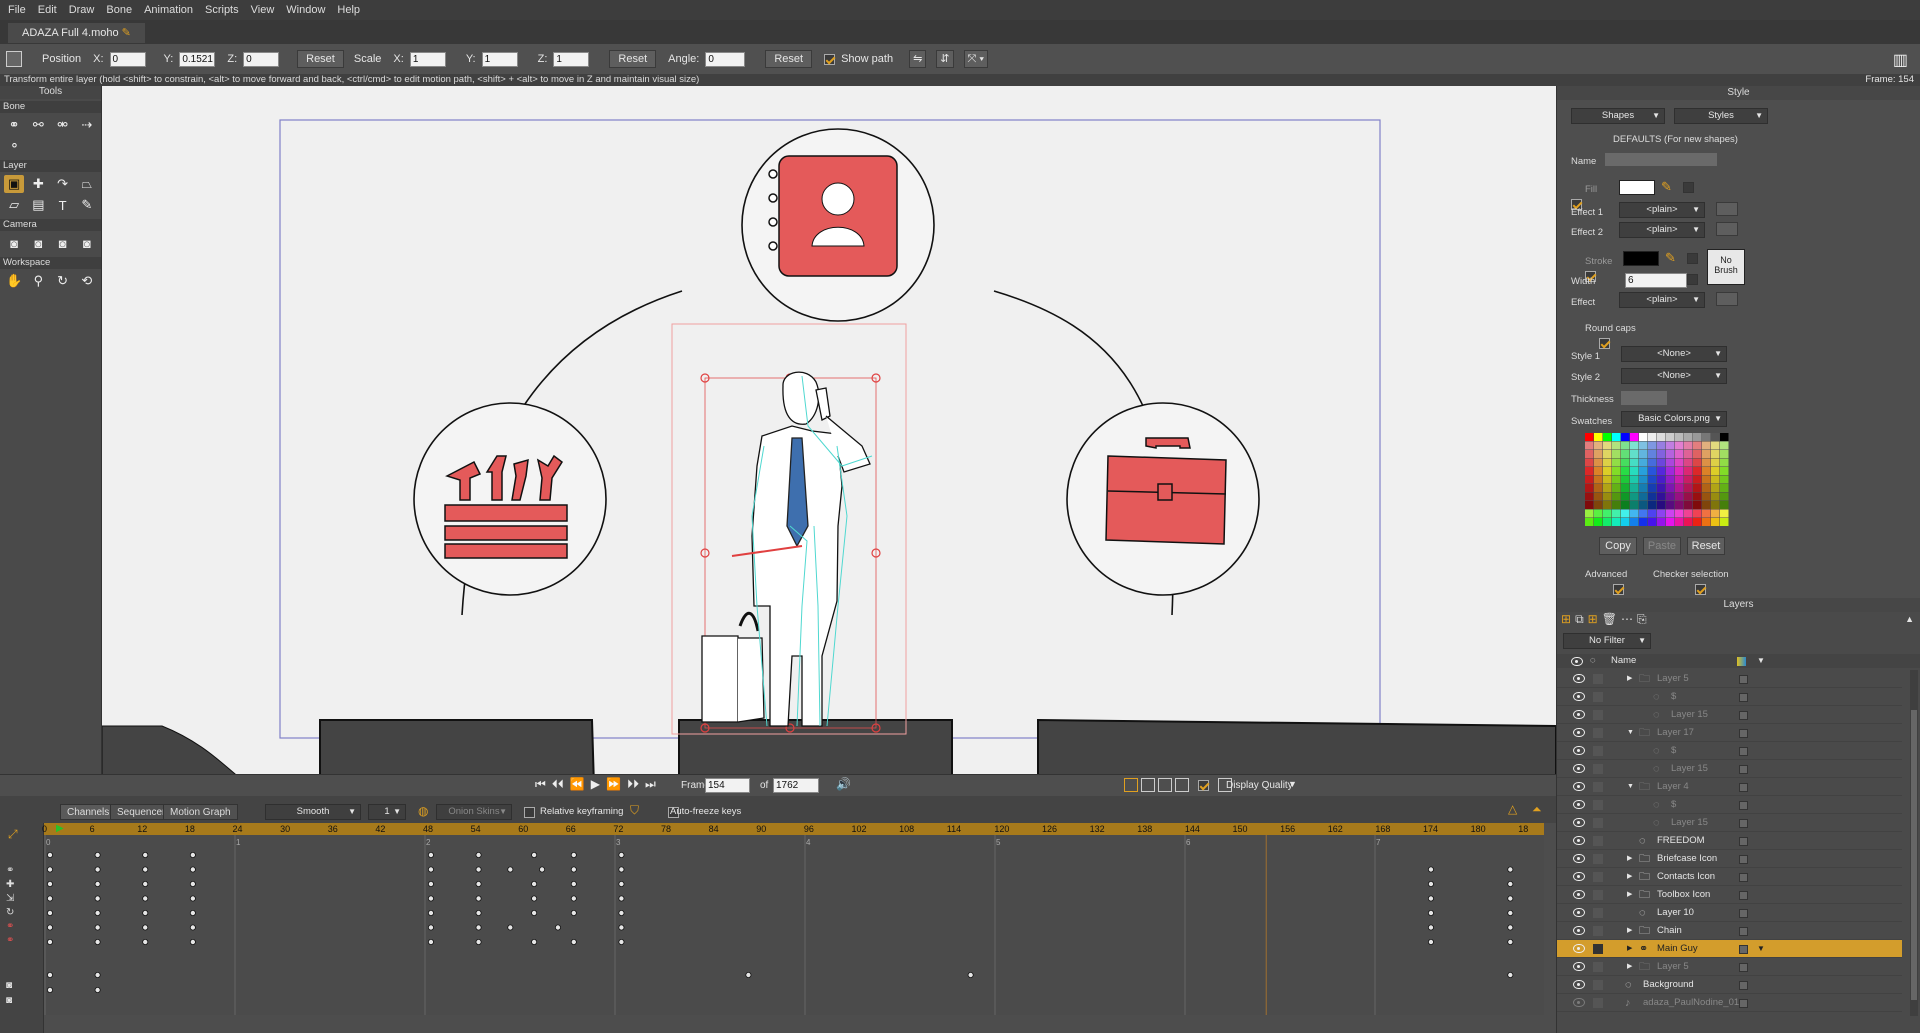 The width and height of the screenshot is (1920, 1033). Describe the element at coordinates (14, 243) in the screenshot. I see `camera-track-icon: ◙` at that location.